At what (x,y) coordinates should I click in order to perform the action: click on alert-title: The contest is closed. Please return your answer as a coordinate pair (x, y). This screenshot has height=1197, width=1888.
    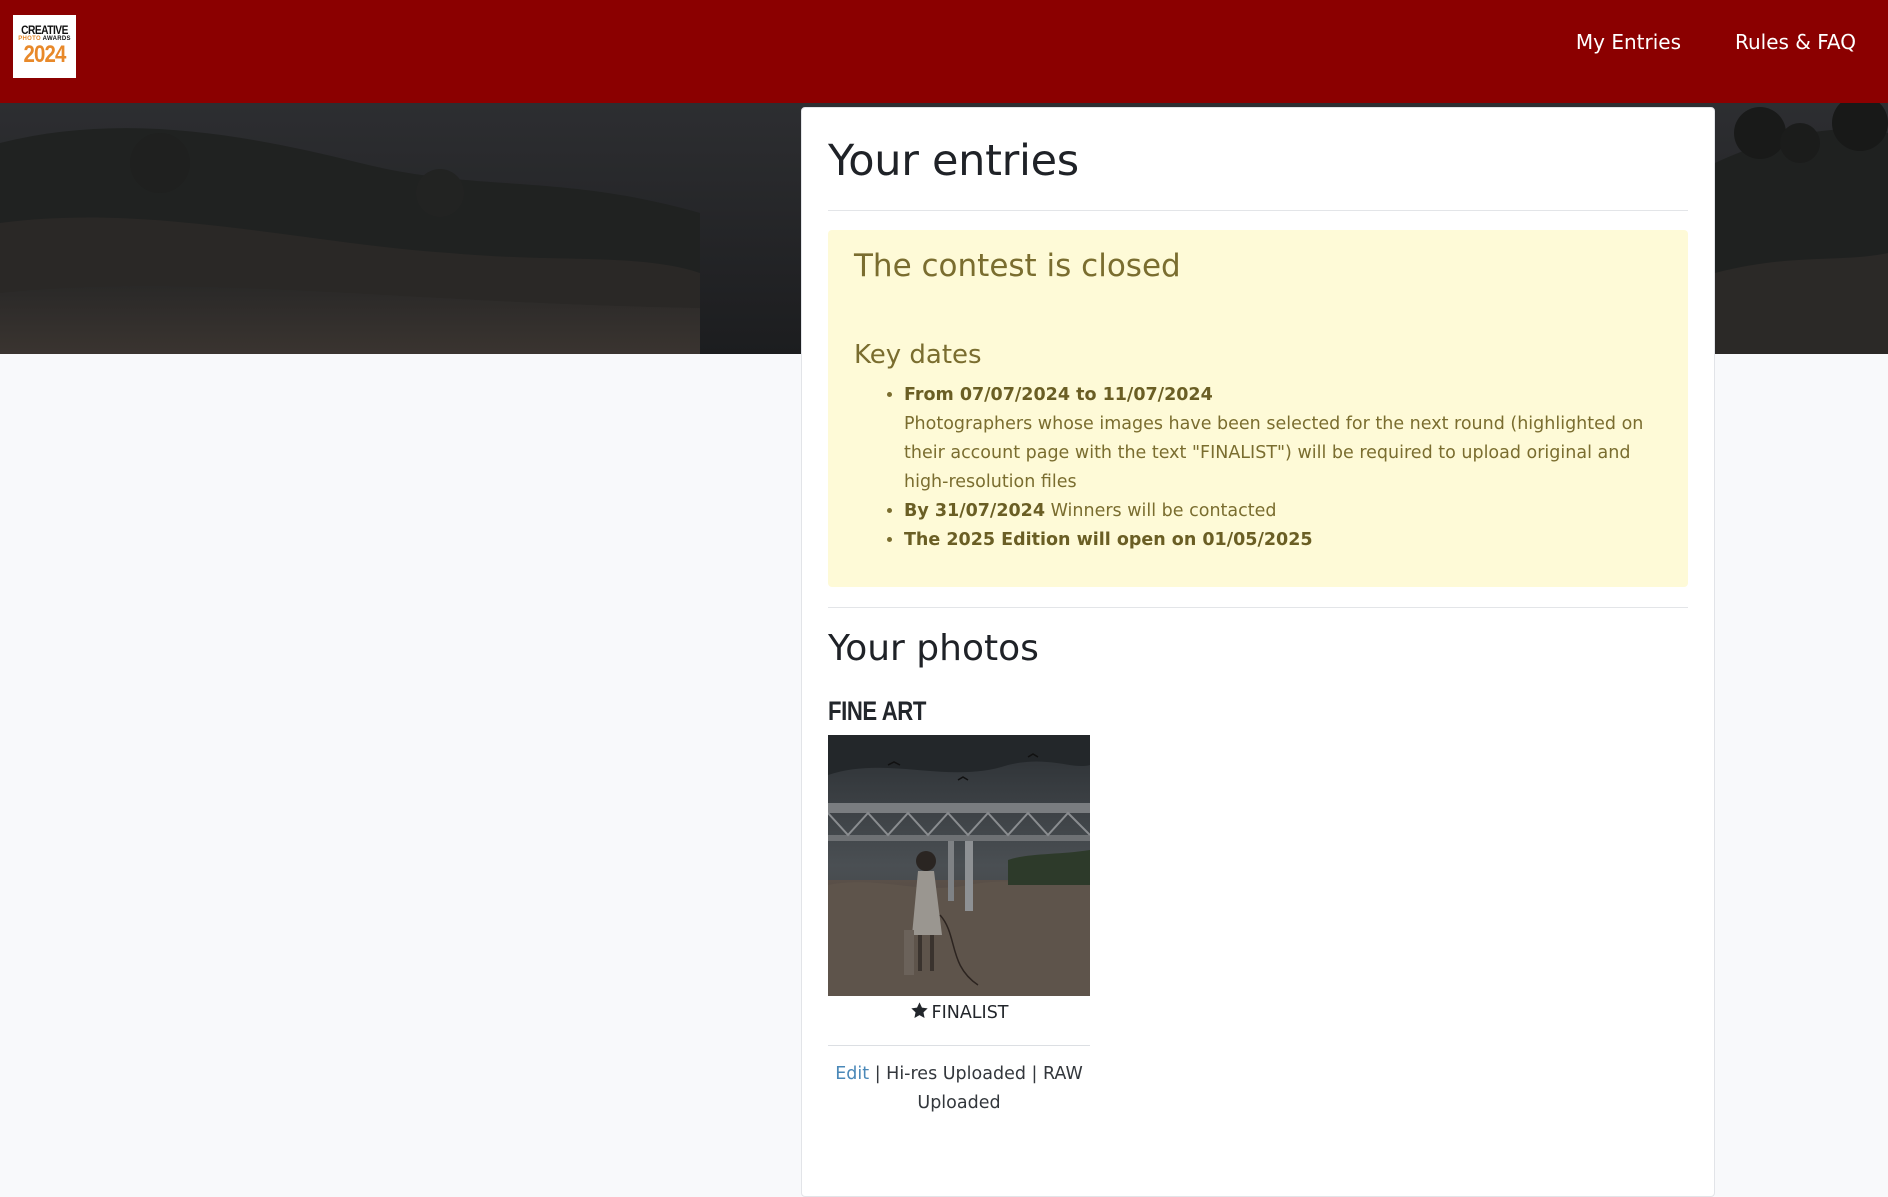
    Looking at the image, I should click on (1017, 266).